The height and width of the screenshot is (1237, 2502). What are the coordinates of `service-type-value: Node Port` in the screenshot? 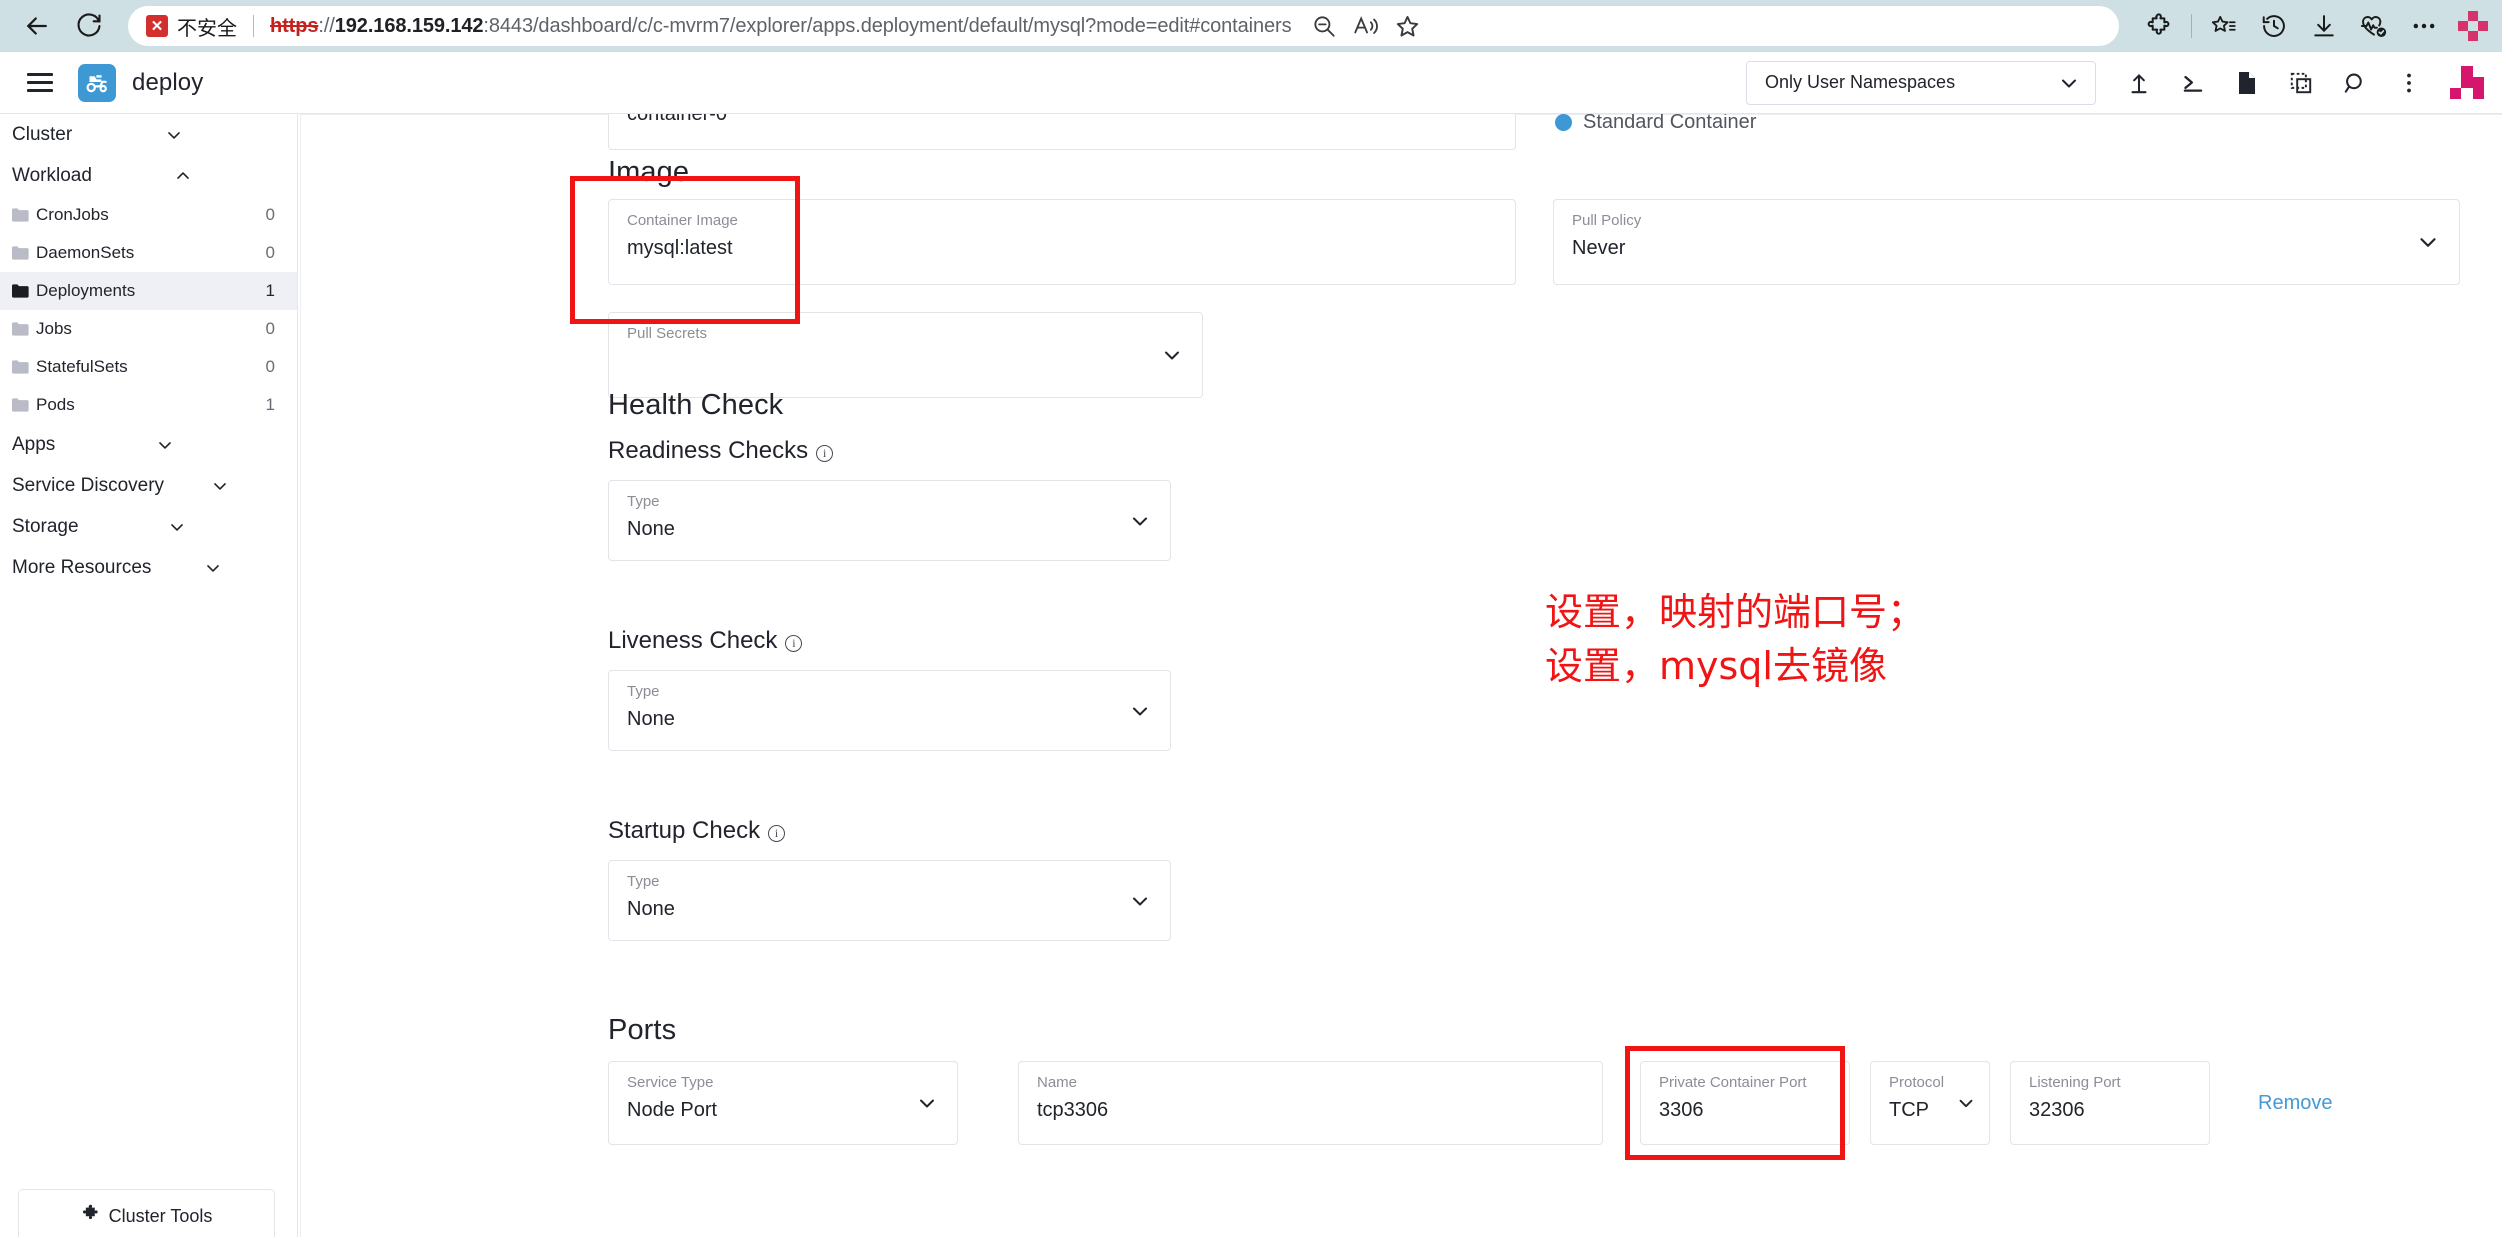 It's located at (672, 1109).